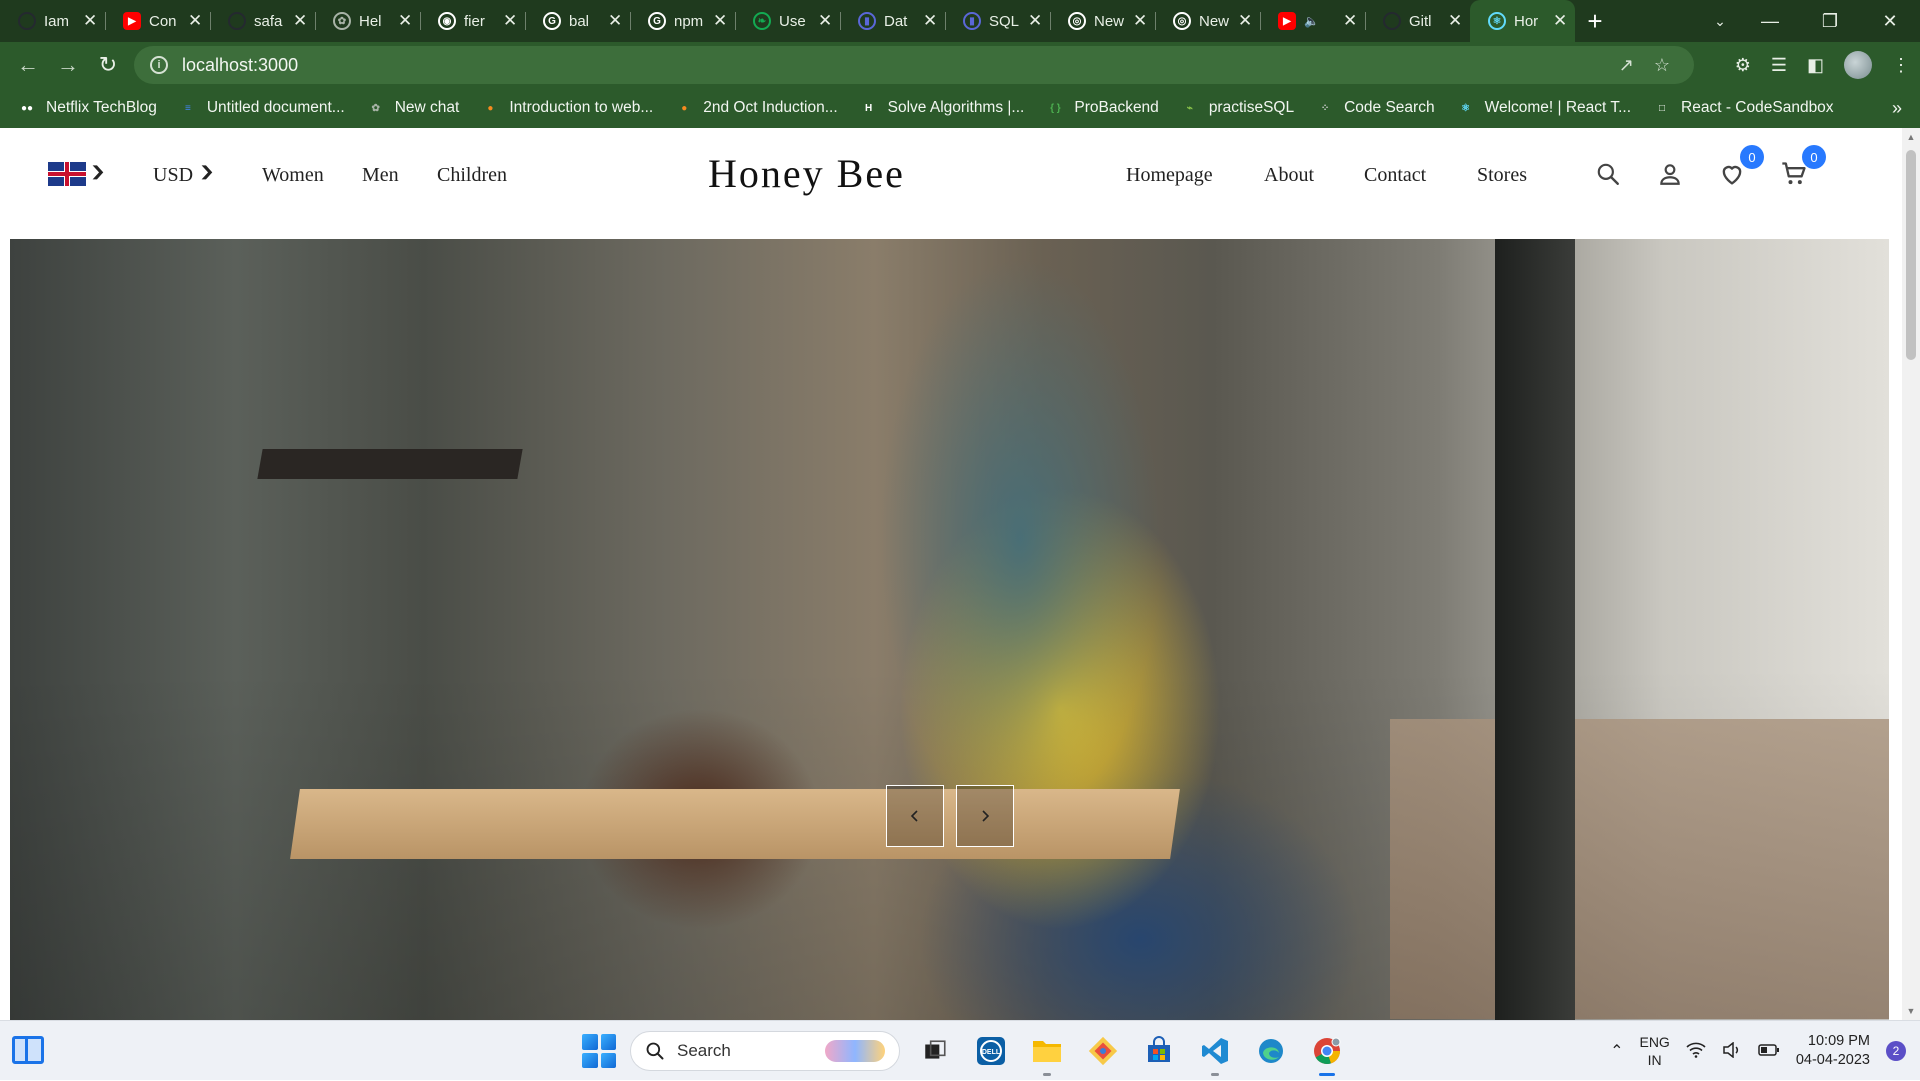 This screenshot has width=1920, height=1081. Describe the element at coordinates (1616, 1051) in the screenshot. I see `show-hidden-icons-chevron-up-icon: ⌃` at that location.